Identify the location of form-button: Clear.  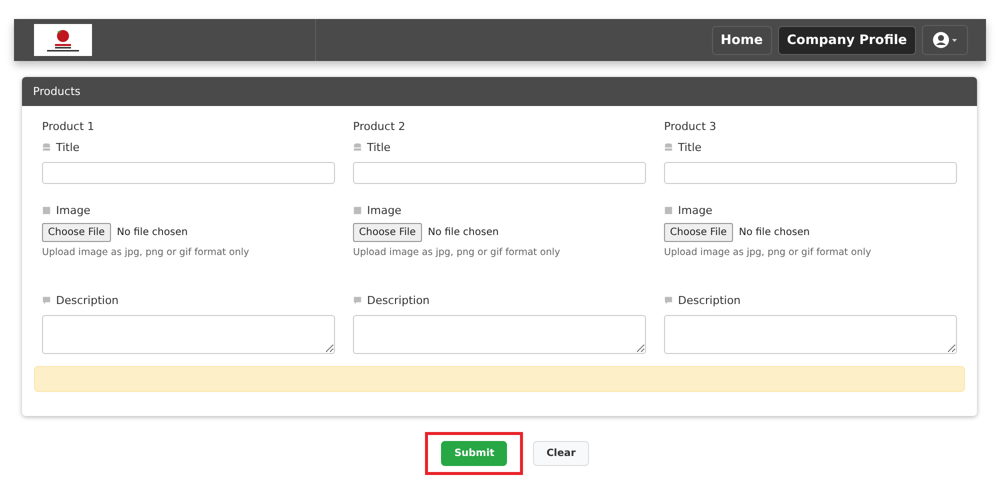
(561, 453).